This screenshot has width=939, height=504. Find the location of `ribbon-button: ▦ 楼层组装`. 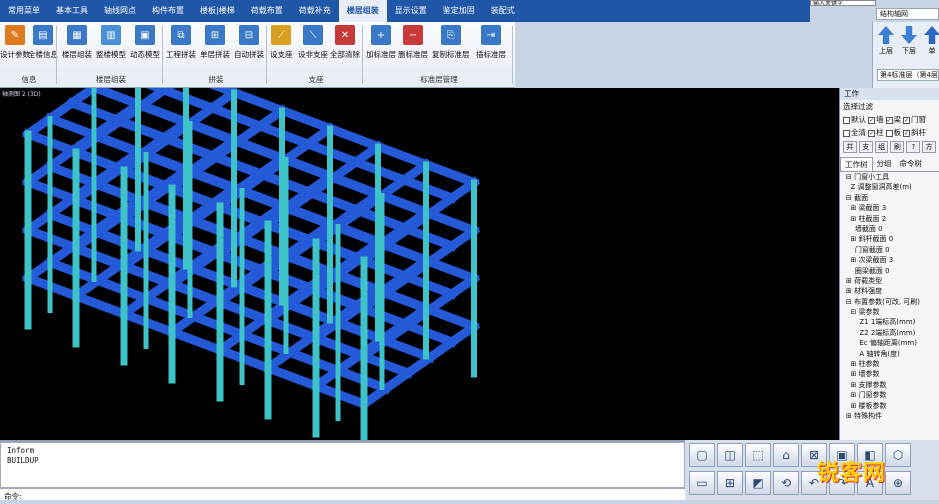

ribbon-button: ▦ 楼层组装 is located at coordinates (77, 44).